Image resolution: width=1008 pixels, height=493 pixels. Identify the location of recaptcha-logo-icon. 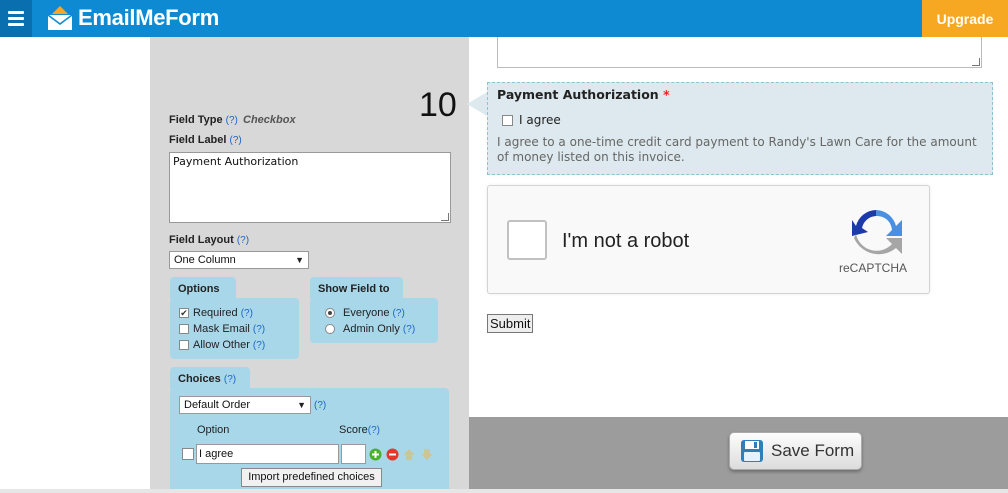
(877, 232).